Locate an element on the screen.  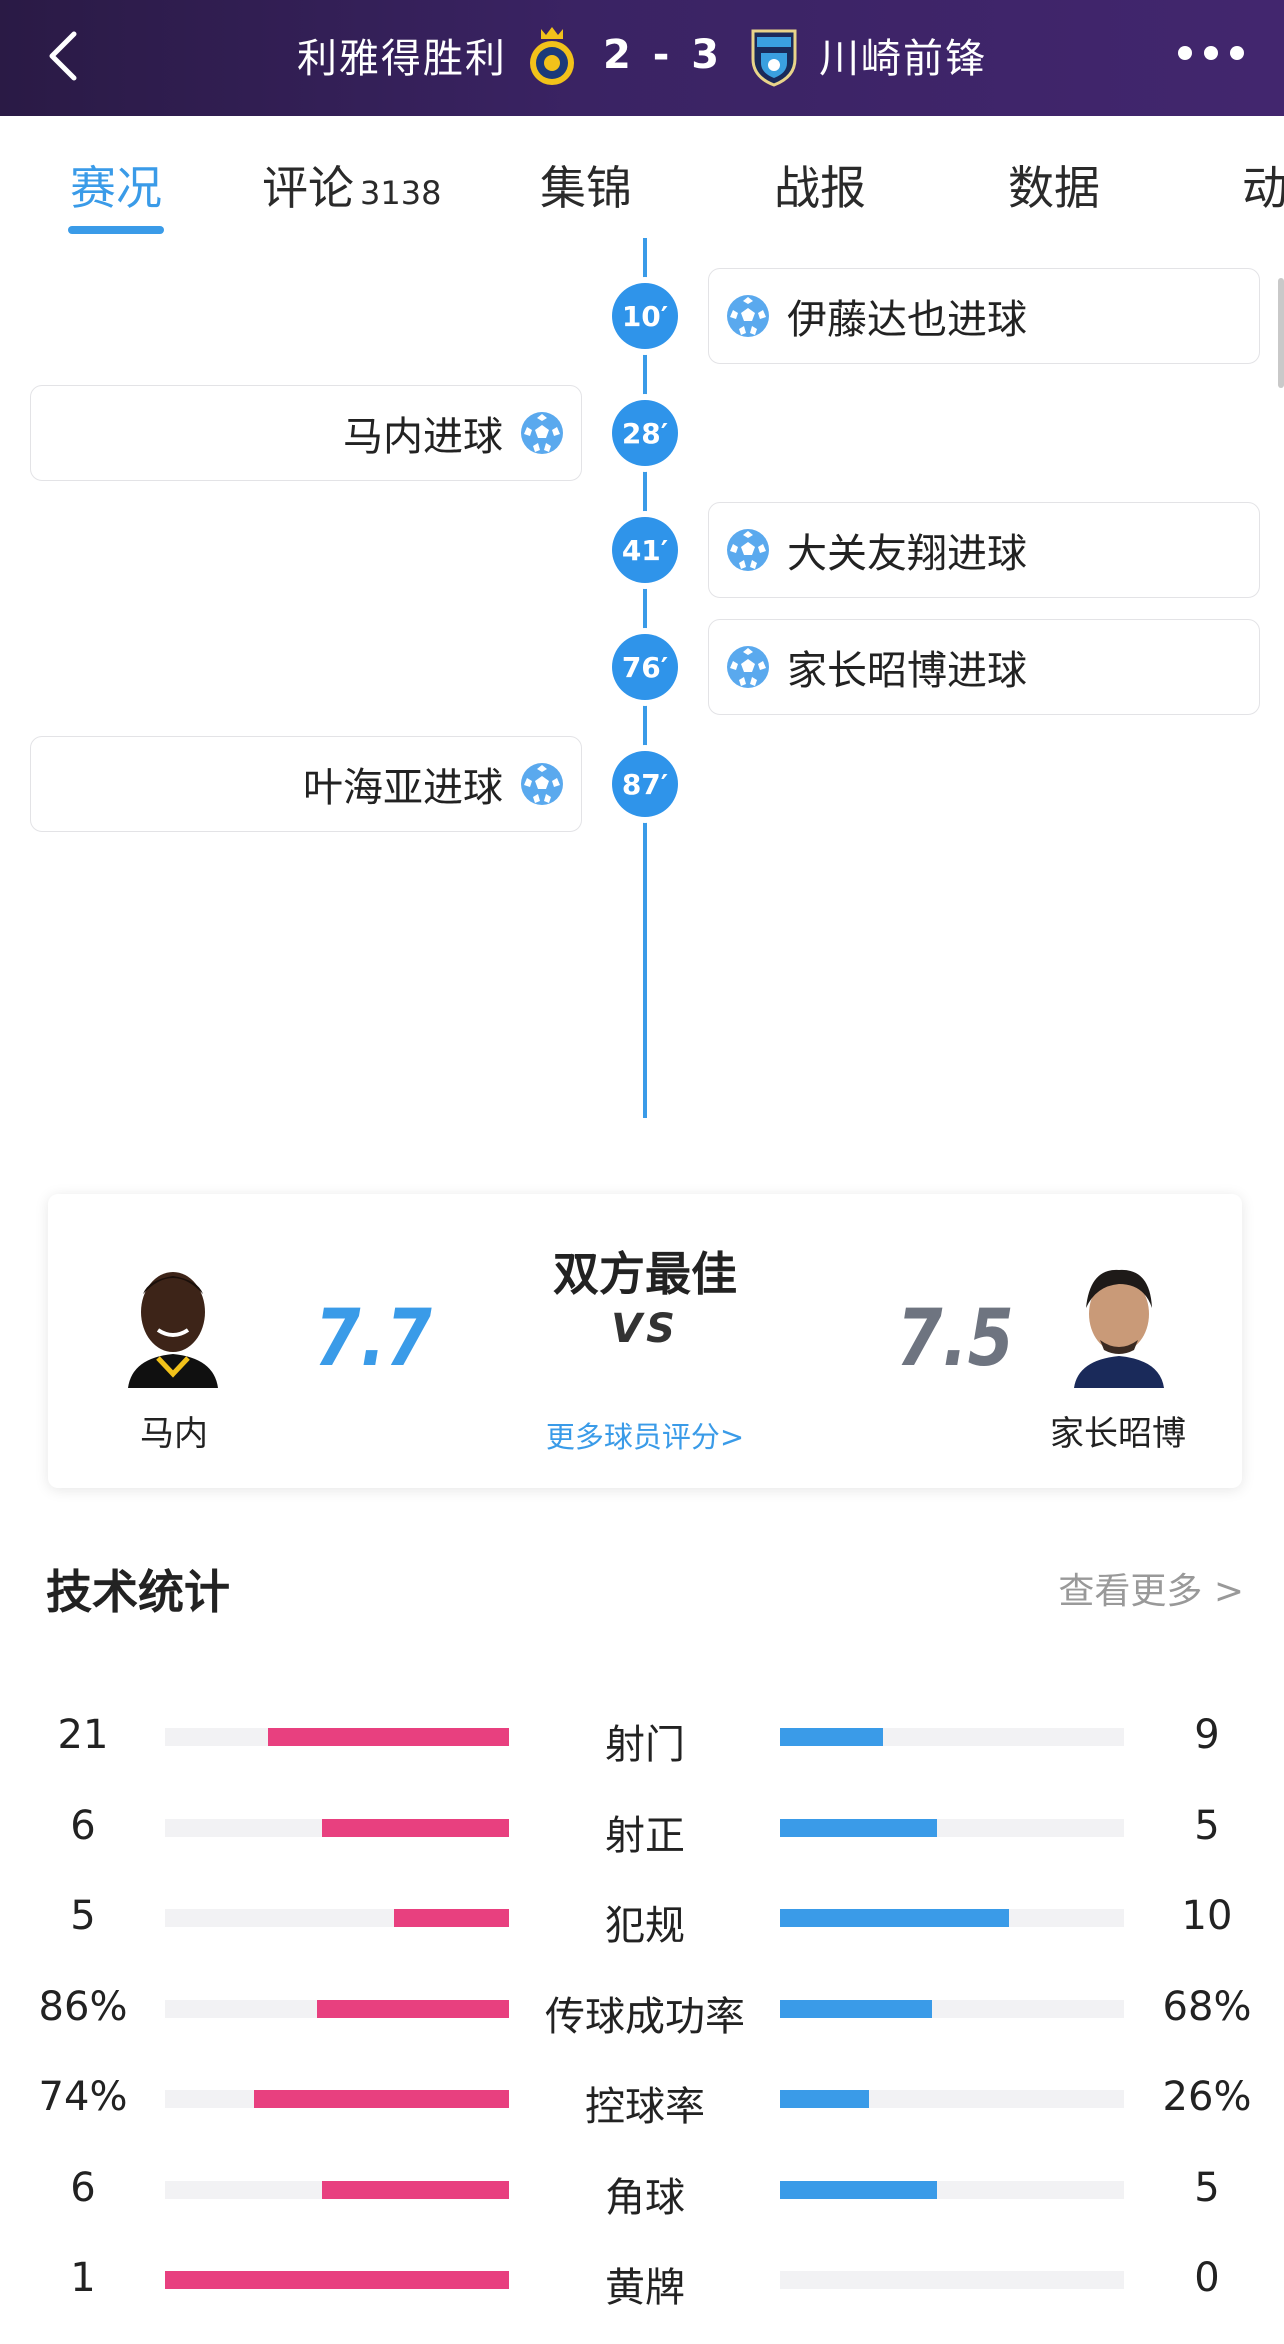
stat-label: 角球 is located at coordinates (645, 2197).